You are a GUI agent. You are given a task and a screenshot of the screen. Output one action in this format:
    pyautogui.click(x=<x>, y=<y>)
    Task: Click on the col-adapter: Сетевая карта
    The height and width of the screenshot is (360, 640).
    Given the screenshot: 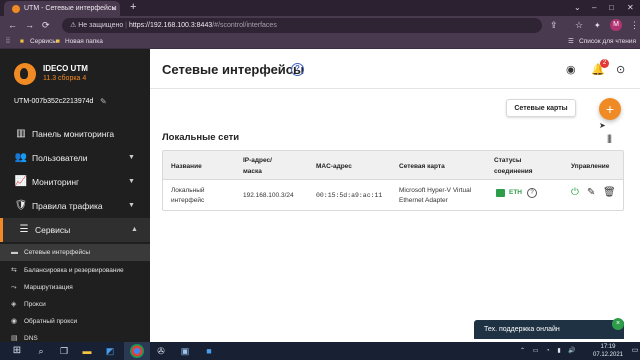 What is the action you would take?
    pyautogui.click(x=422, y=166)
    